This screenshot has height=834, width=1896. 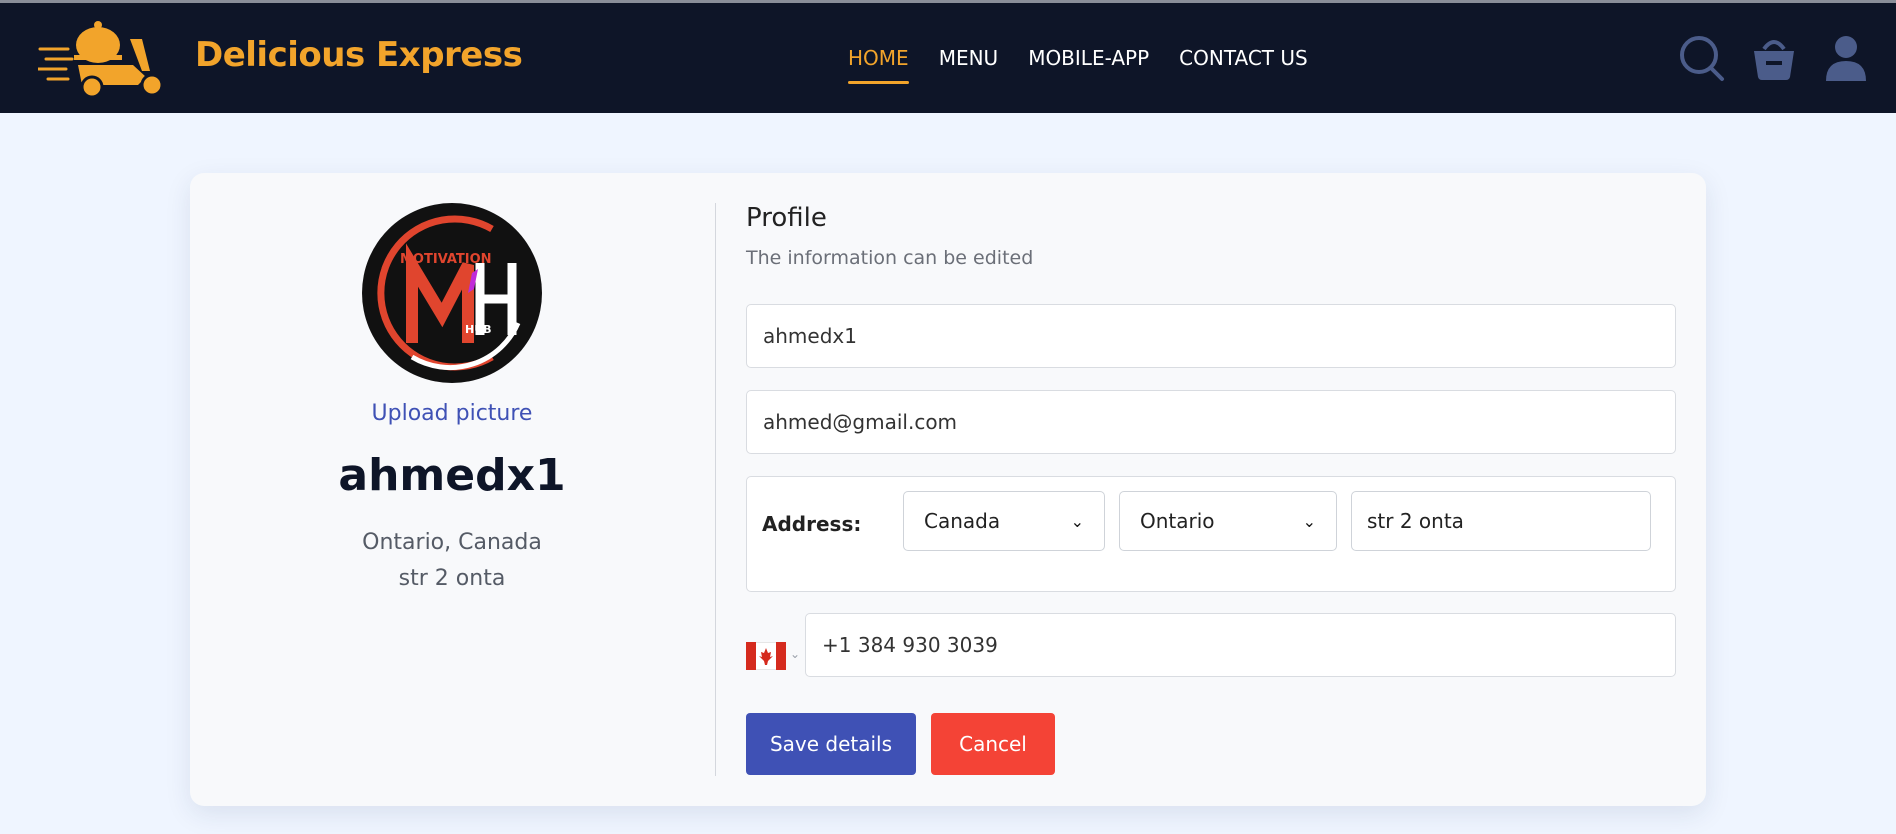 What do you see at coordinates (1501, 521) in the screenshot?
I see `street-input: str 2 onta` at bounding box center [1501, 521].